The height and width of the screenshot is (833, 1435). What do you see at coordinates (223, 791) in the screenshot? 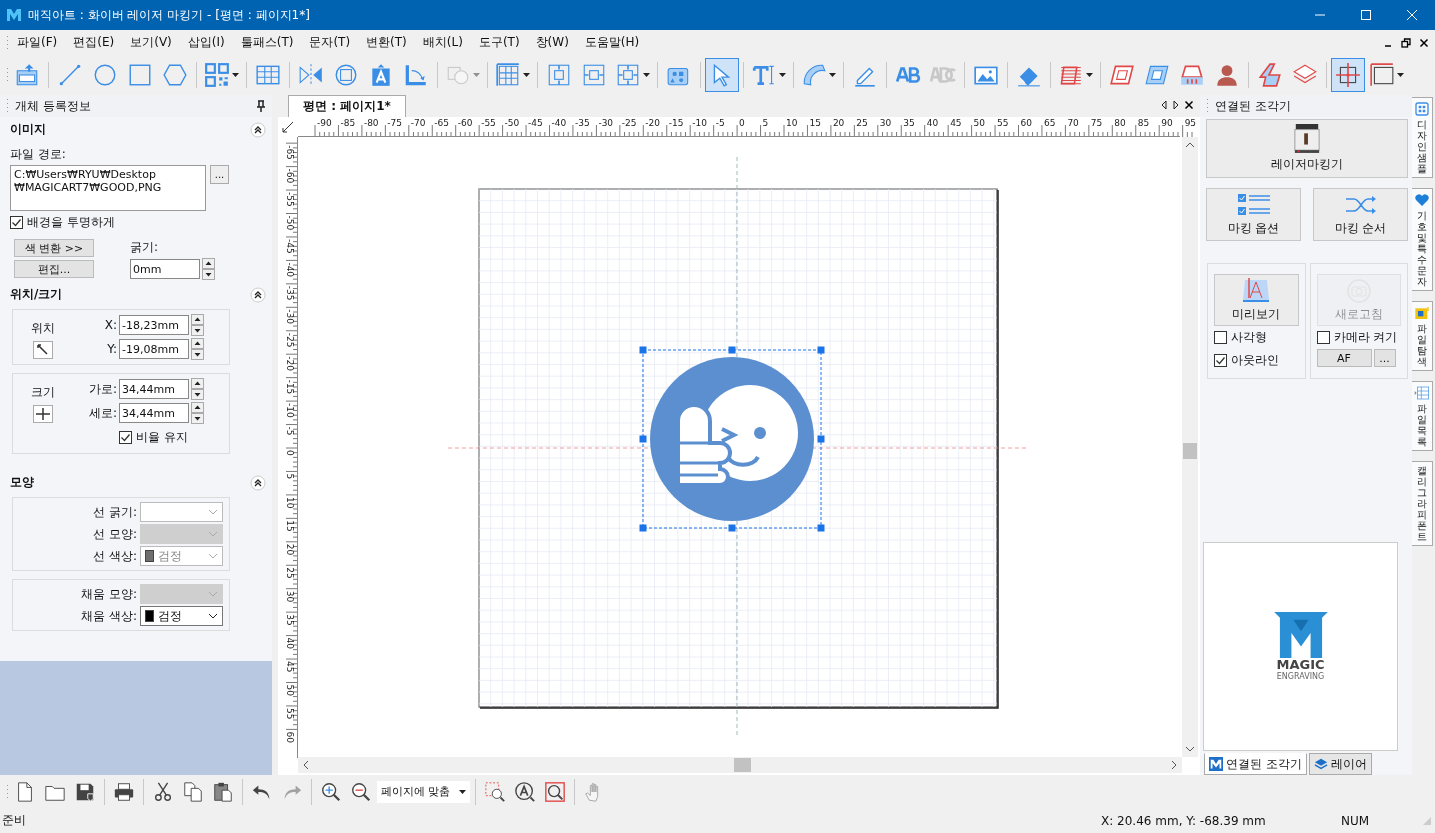
I see `clipboard-icon` at bounding box center [223, 791].